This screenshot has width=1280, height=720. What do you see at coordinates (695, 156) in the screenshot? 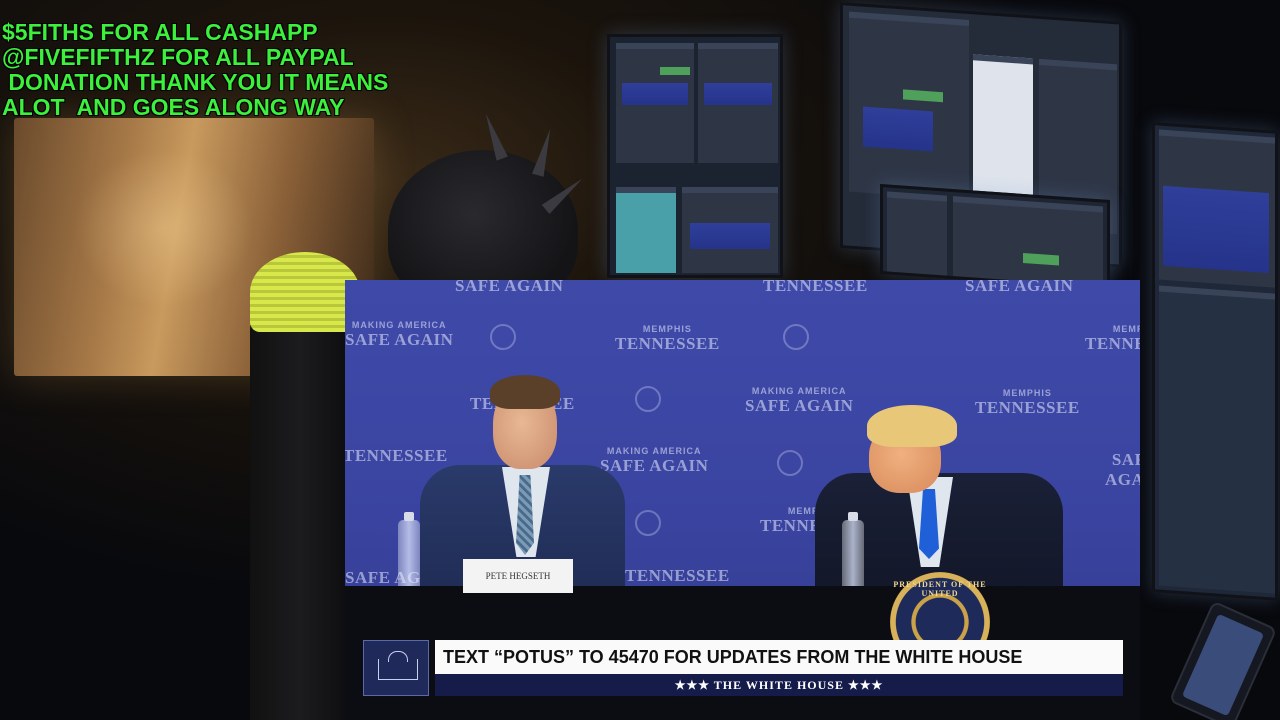
I see `monitor-left` at bounding box center [695, 156].